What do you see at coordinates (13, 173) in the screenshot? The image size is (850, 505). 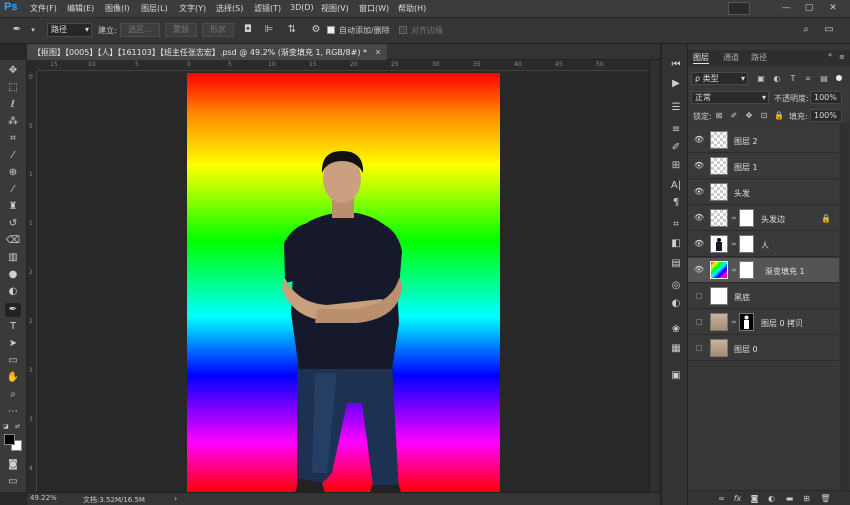 I see `healing-brush-tool-icon: ⊕` at bounding box center [13, 173].